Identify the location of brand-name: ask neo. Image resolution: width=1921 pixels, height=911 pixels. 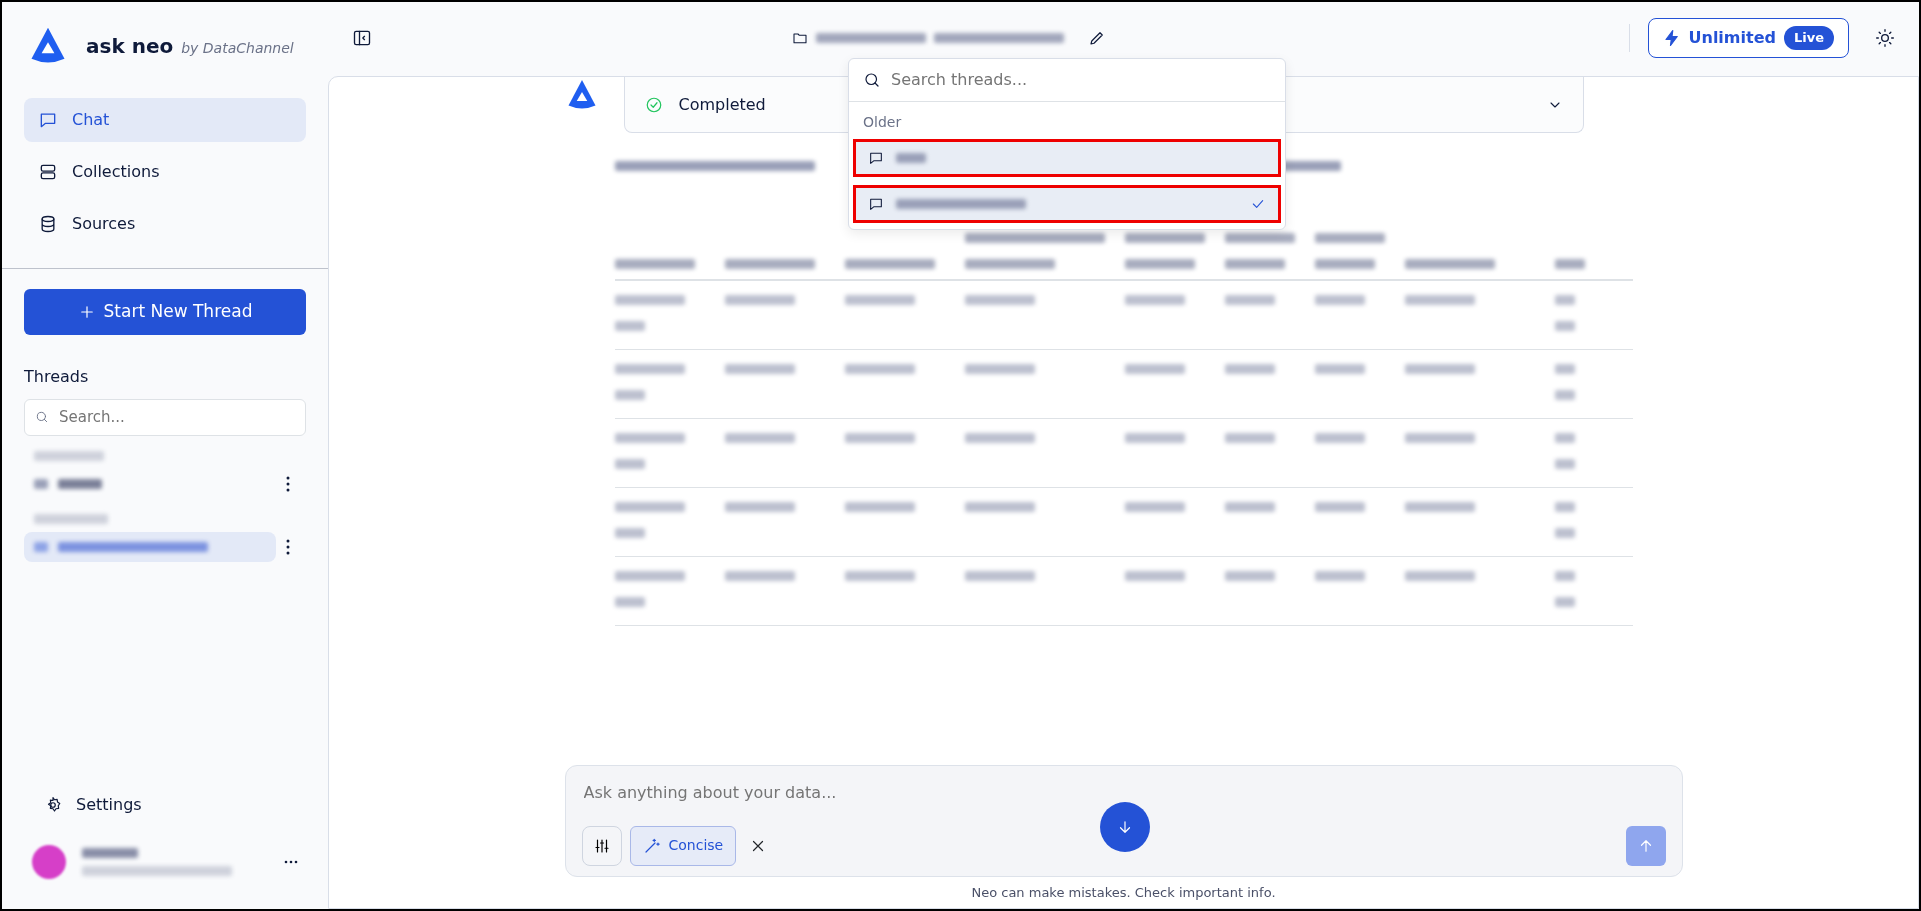
(130, 46).